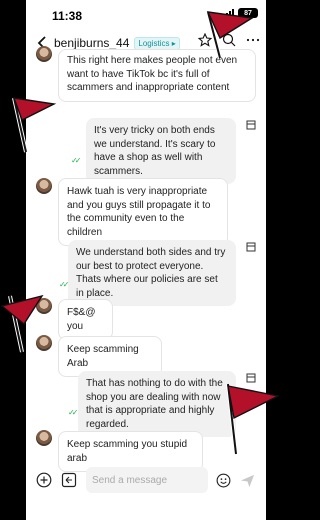 The height and width of the screenshot is (520, 320). Describe the element at coordinates (247, 480) in the screenshot. I see `send-icon` at that location.